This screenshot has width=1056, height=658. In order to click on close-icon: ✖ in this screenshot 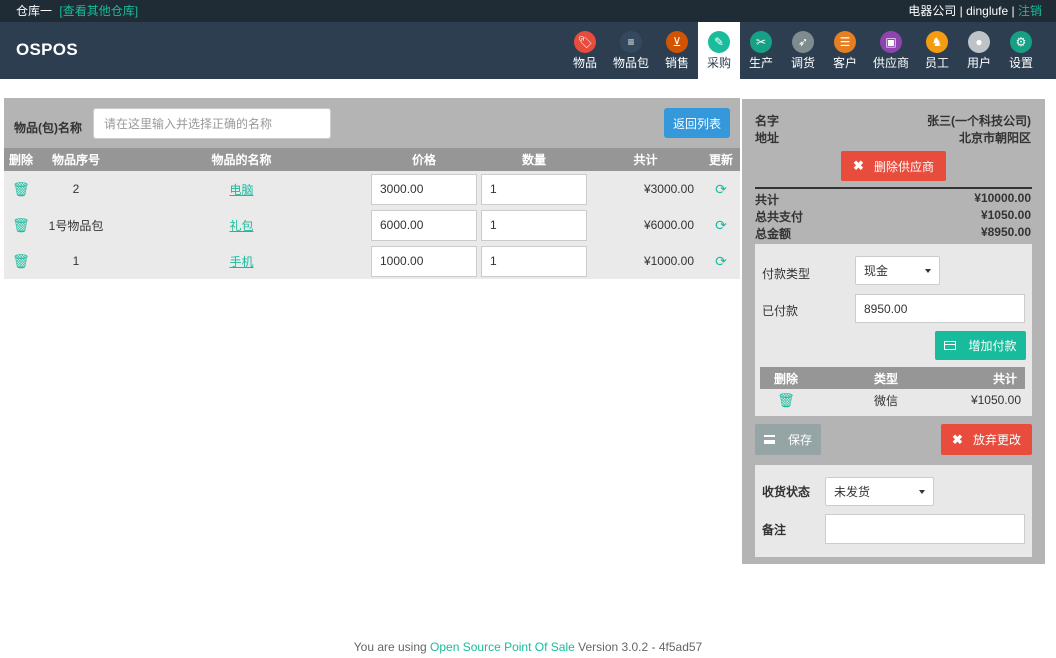, I will do `click(957, 439)`.